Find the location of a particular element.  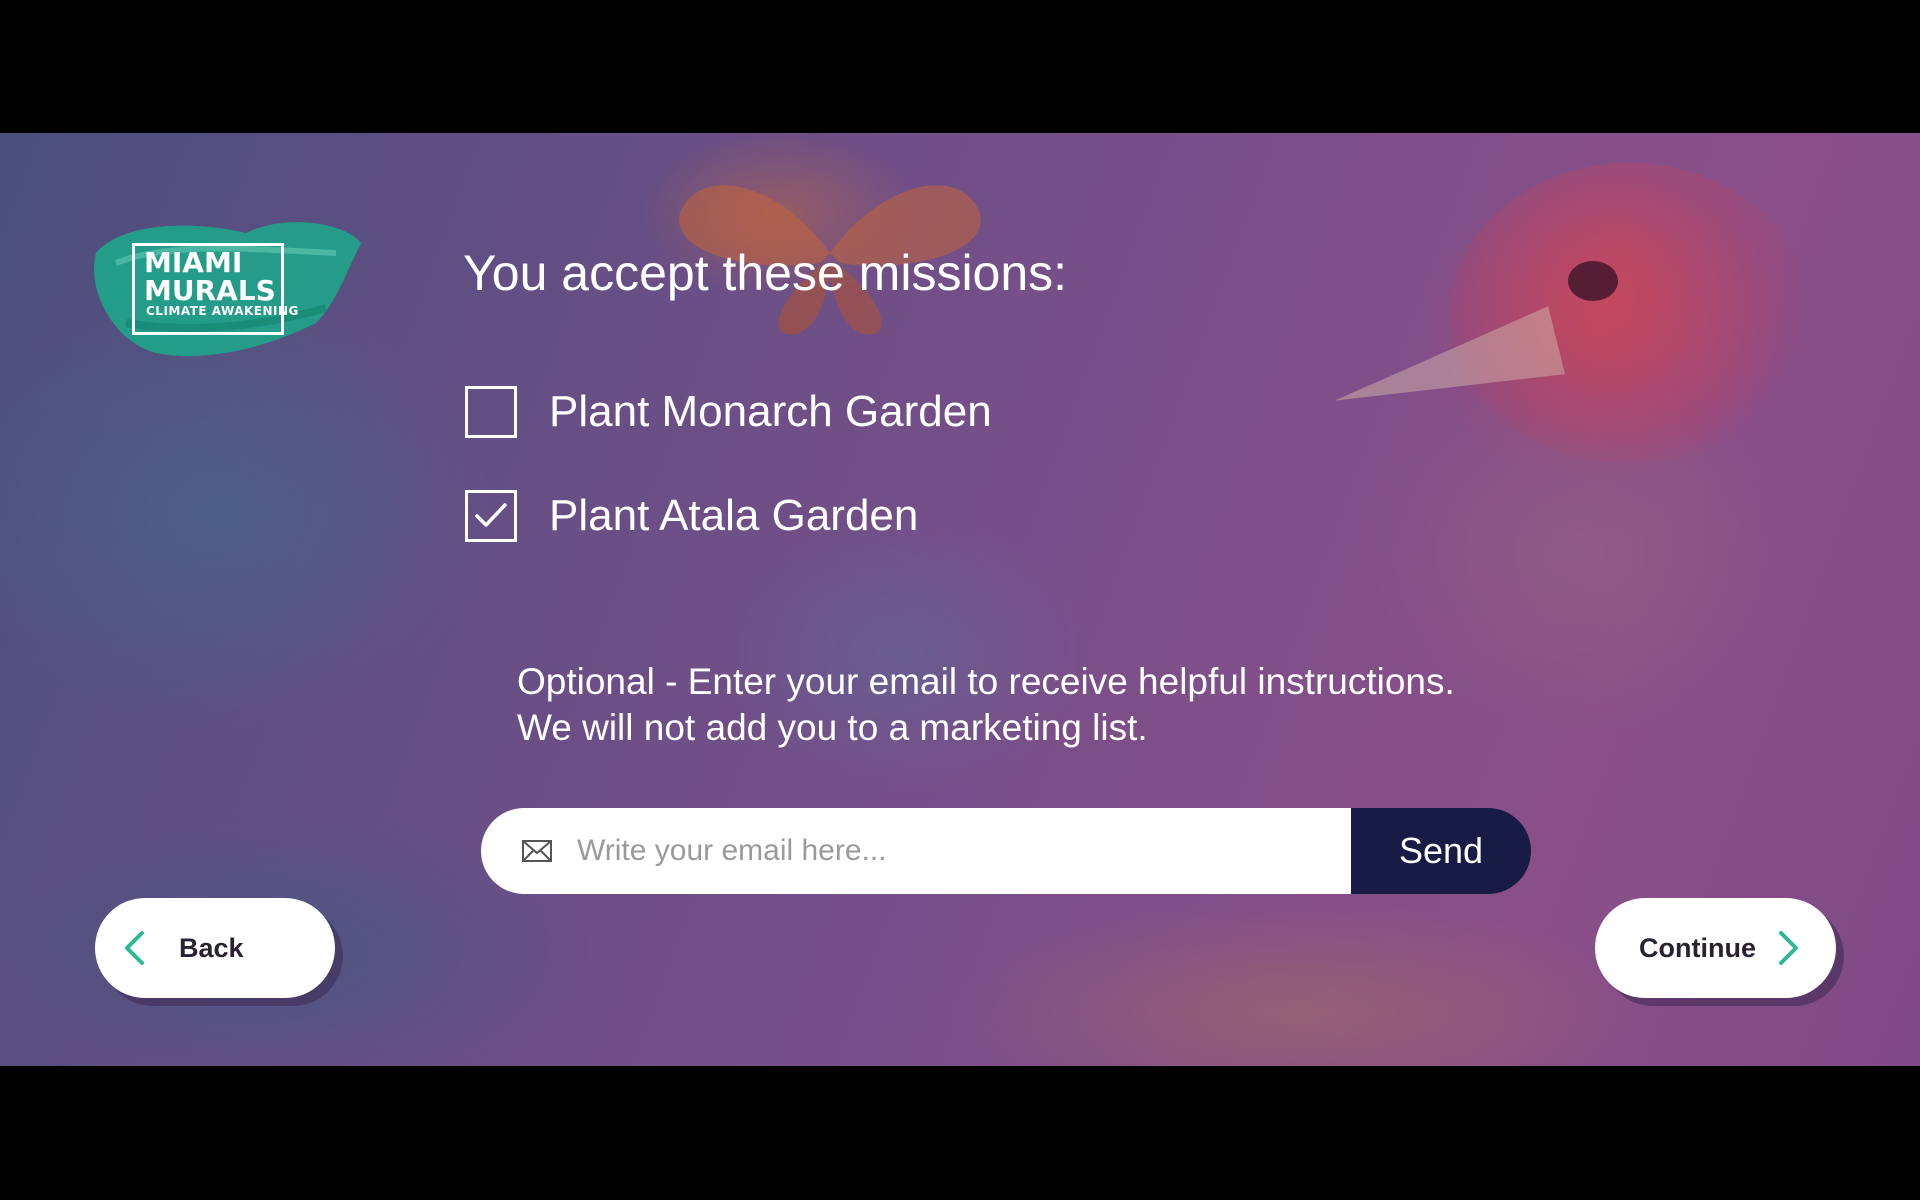

logo-title-line2: MURALS is located at coordinates (210, 290).